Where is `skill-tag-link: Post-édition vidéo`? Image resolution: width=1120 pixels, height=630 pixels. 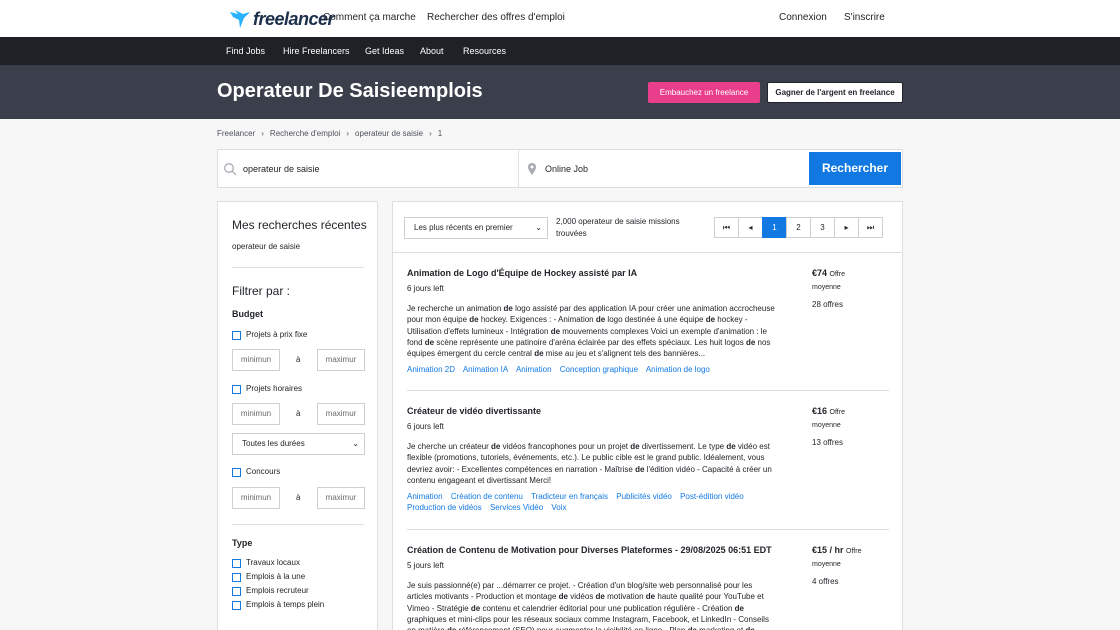
skill-tag-link: Post-édition vidéo is located at coordinates (712, 496).